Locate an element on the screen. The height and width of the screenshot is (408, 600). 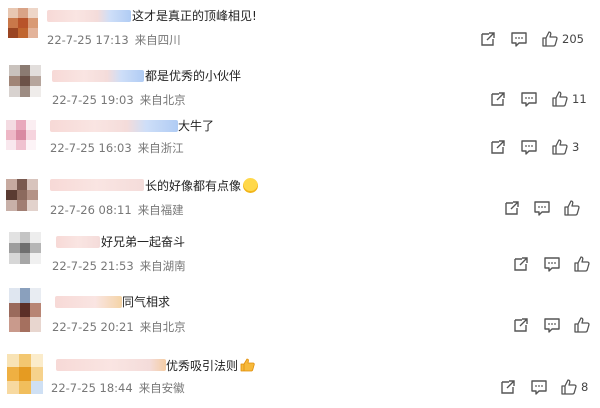
comment-item: 好兄弟一起奋斗 22-7-25 21:53 来自湖南 is located at coordinates (300, 255).